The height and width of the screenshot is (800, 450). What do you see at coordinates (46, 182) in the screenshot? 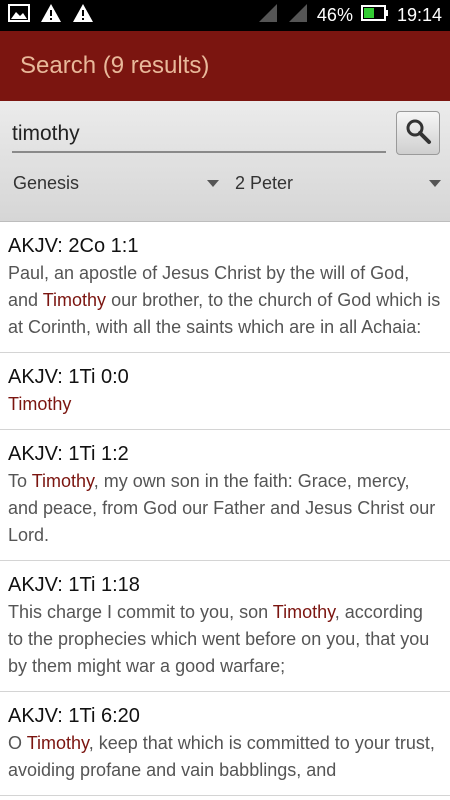
I see `from-book-value: Genesis` at bounding box center [46, 182].